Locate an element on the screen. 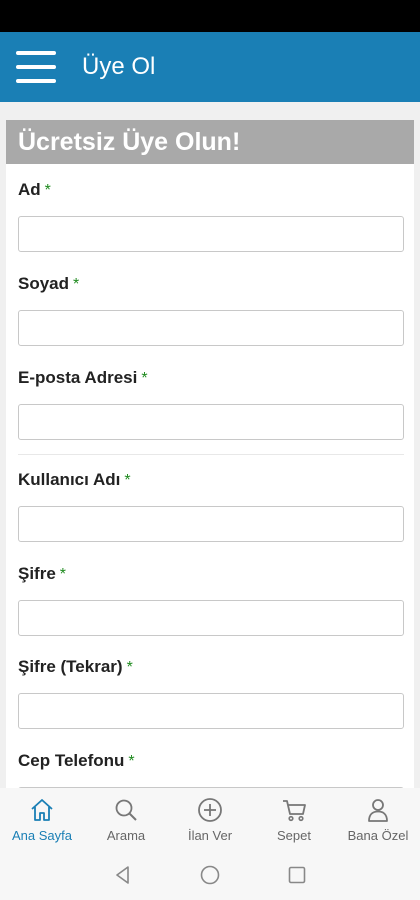 This screenshot has width=420, height=900. nav-label: Bana Özel is located at coordinates (378, 835).